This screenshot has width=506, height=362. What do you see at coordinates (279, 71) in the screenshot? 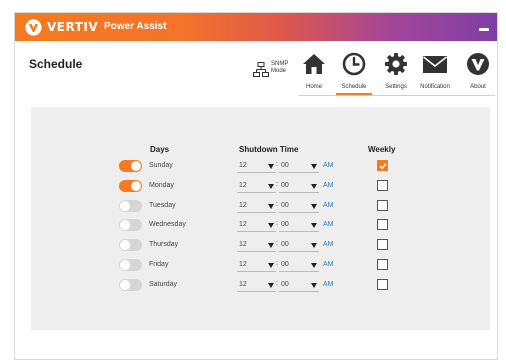
I see `snmp-label-line2: Mode` at bounding box center [279, 71].